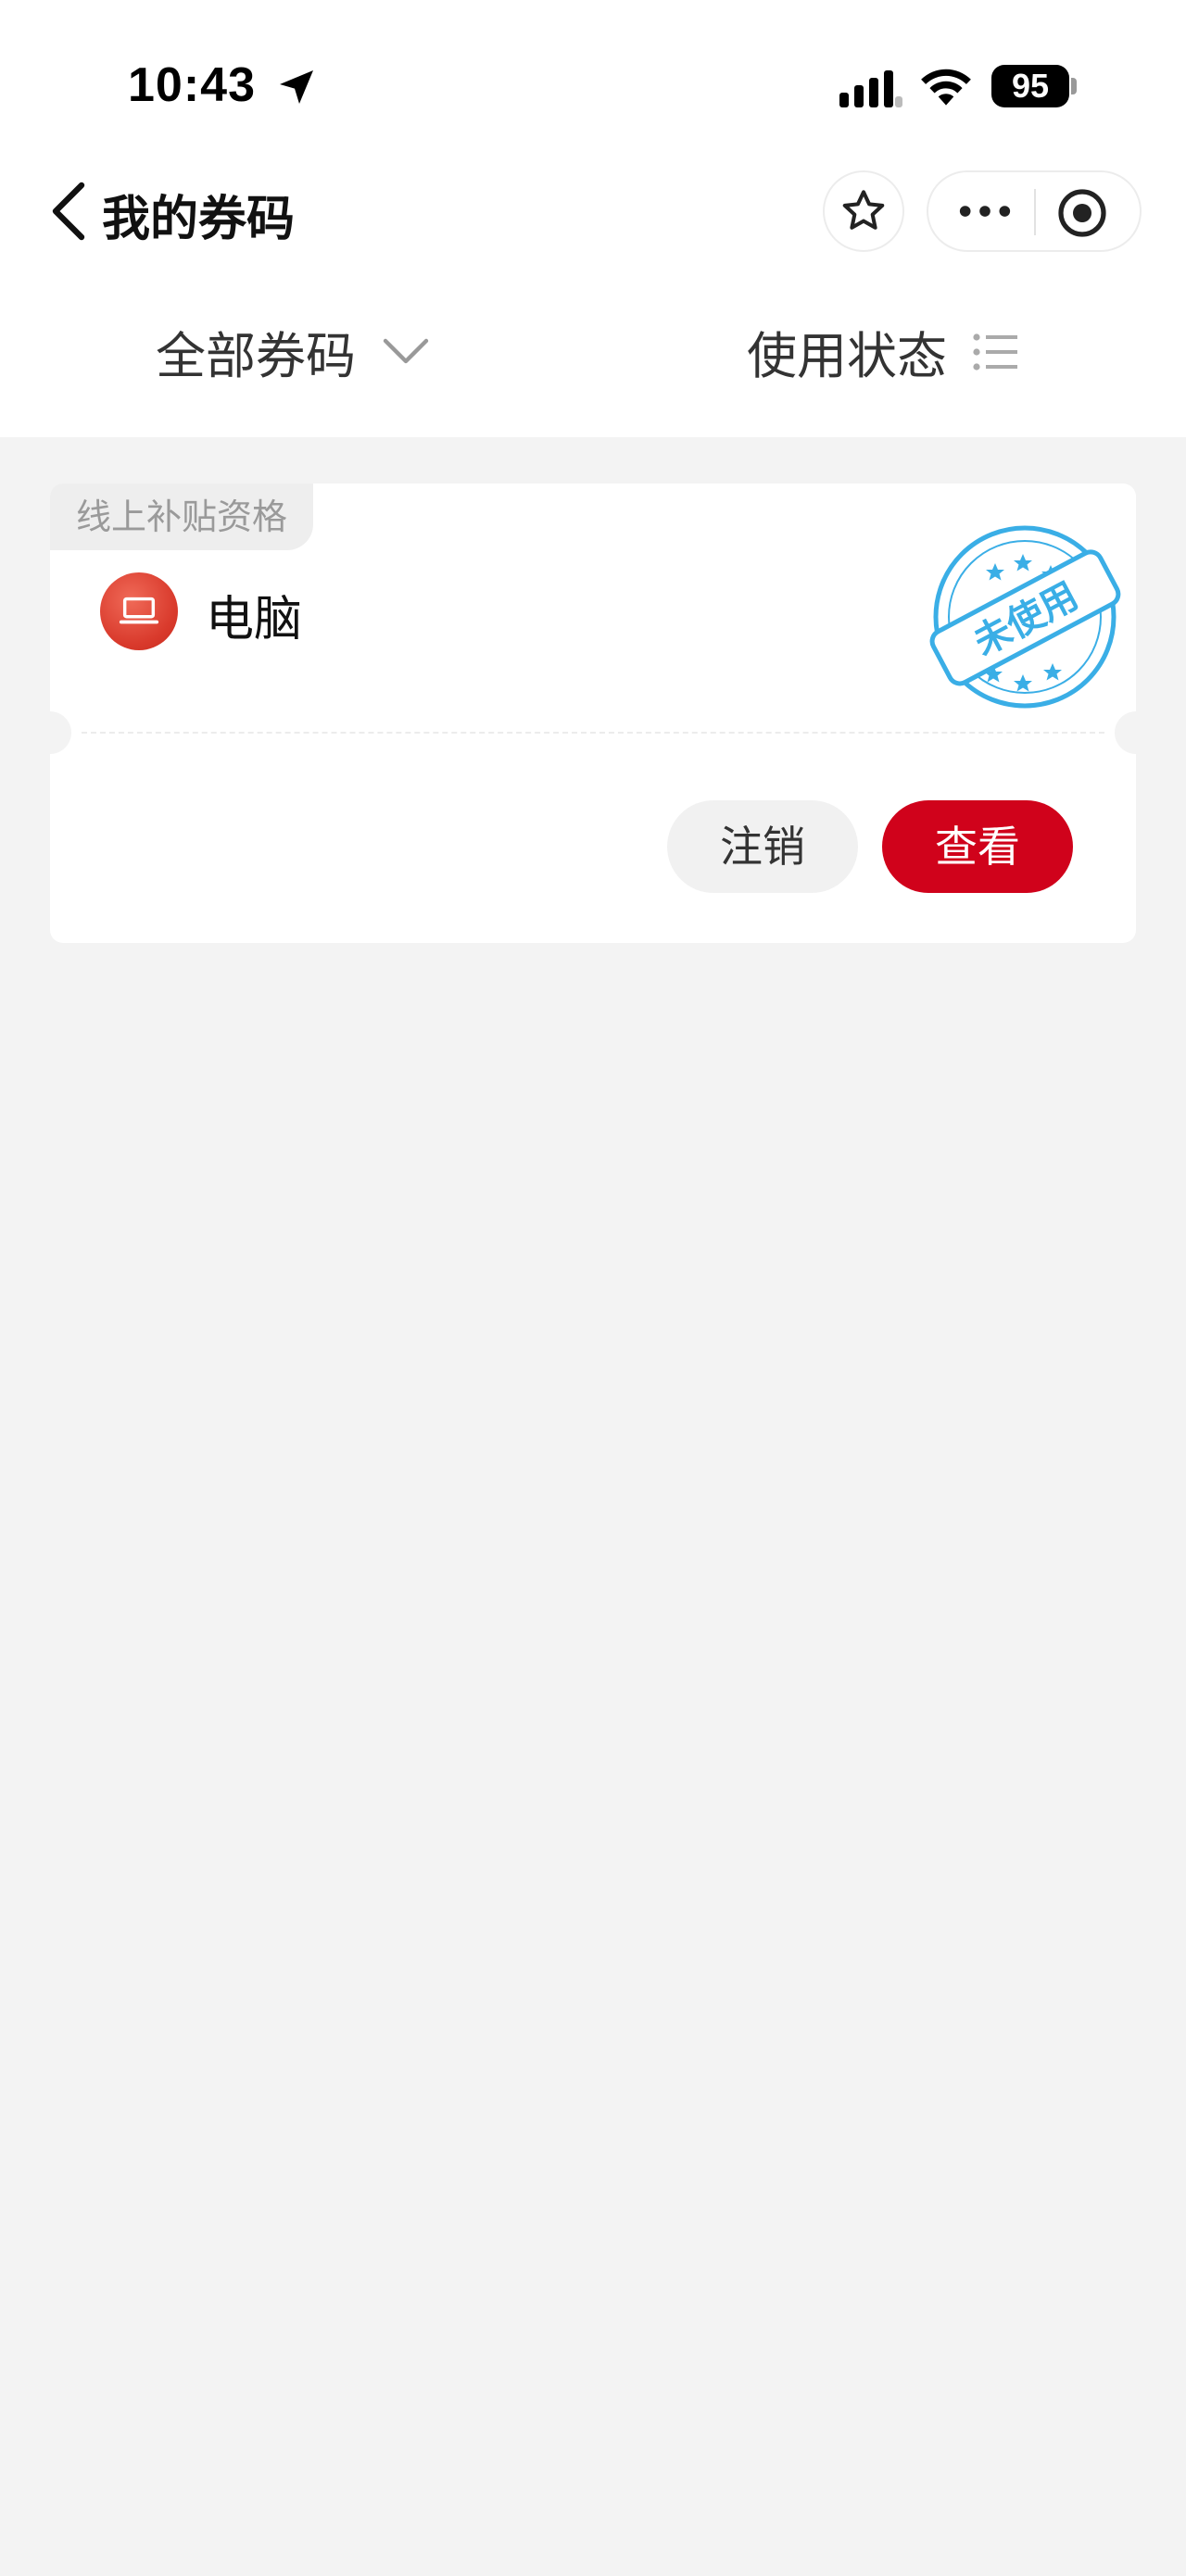 Image resolution: width=1186 pixels, height=2576 pixels. I want to click on filter-usage-status: 使用状态, so click(883, 351).